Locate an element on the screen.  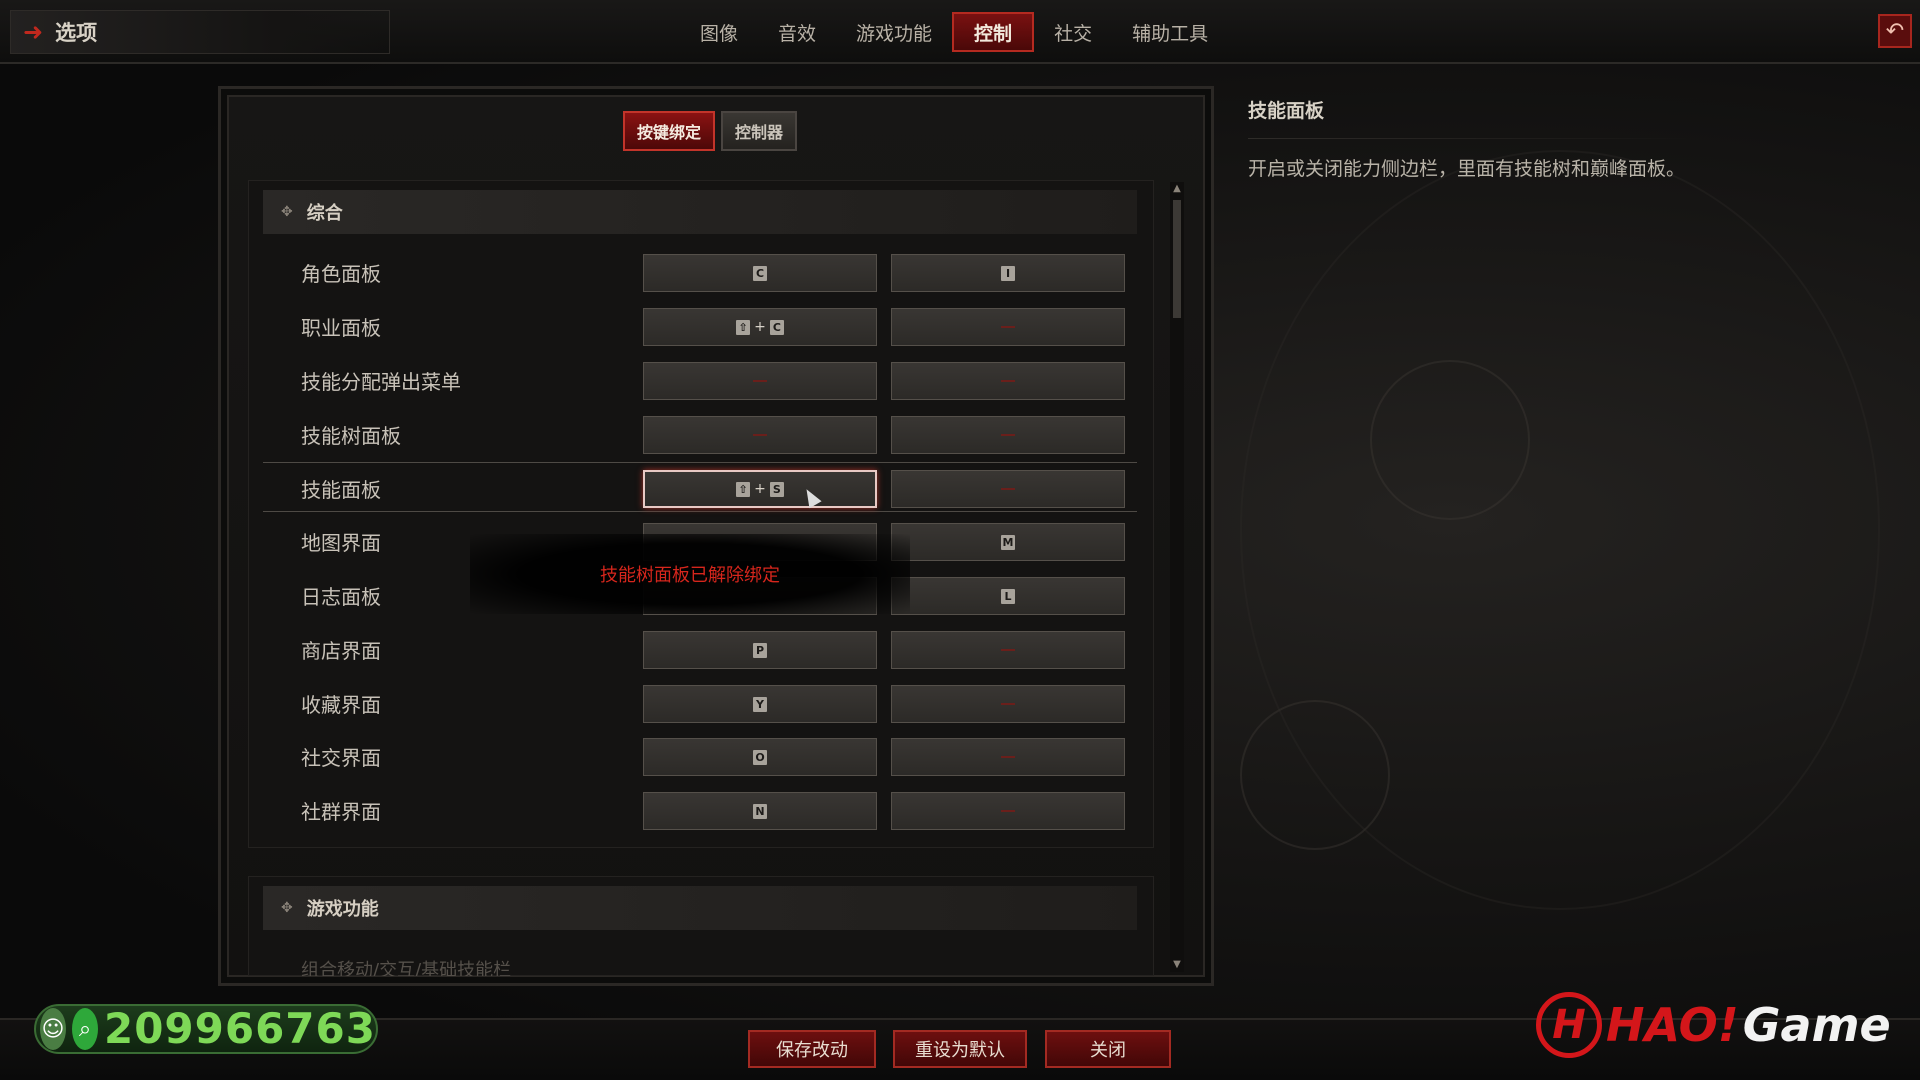
back-button: ↶ is located at coordinates (1895, 31).